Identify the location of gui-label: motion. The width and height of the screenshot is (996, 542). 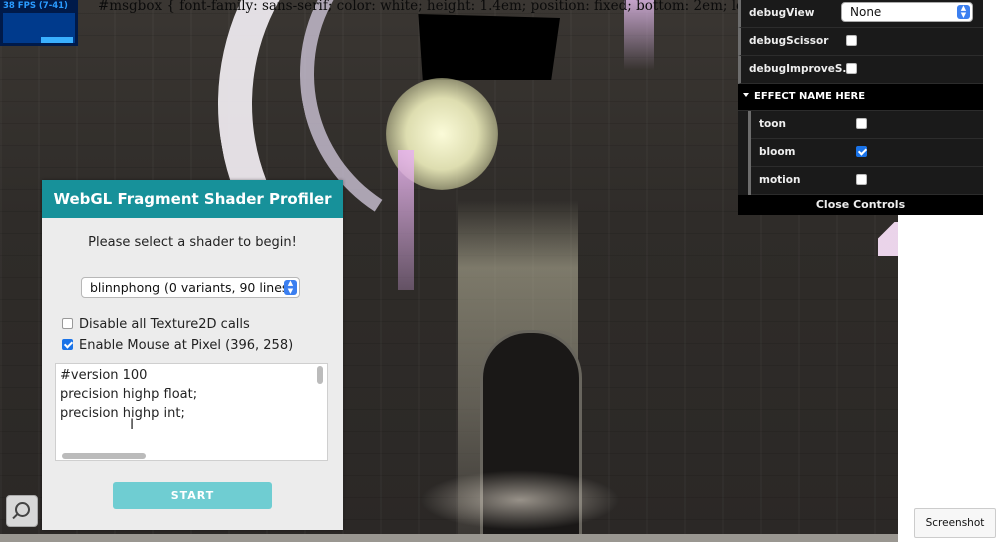
(780, 180).